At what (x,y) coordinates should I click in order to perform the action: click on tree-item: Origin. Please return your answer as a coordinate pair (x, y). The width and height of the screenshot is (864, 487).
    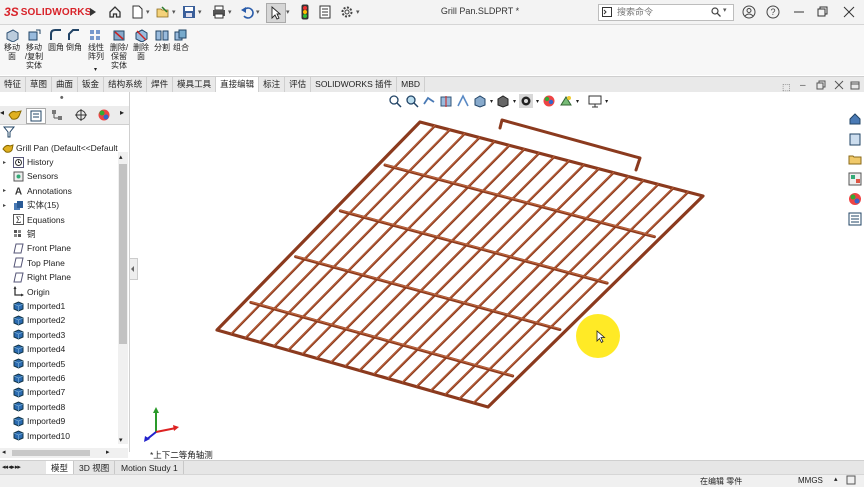
    Looking at the image, I should click on (59, 292).